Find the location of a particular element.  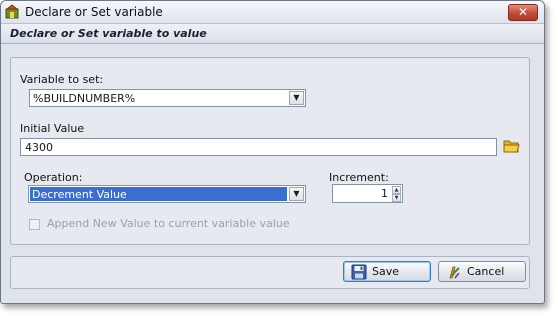

cancel-icon is located at coordinates (454, 272).